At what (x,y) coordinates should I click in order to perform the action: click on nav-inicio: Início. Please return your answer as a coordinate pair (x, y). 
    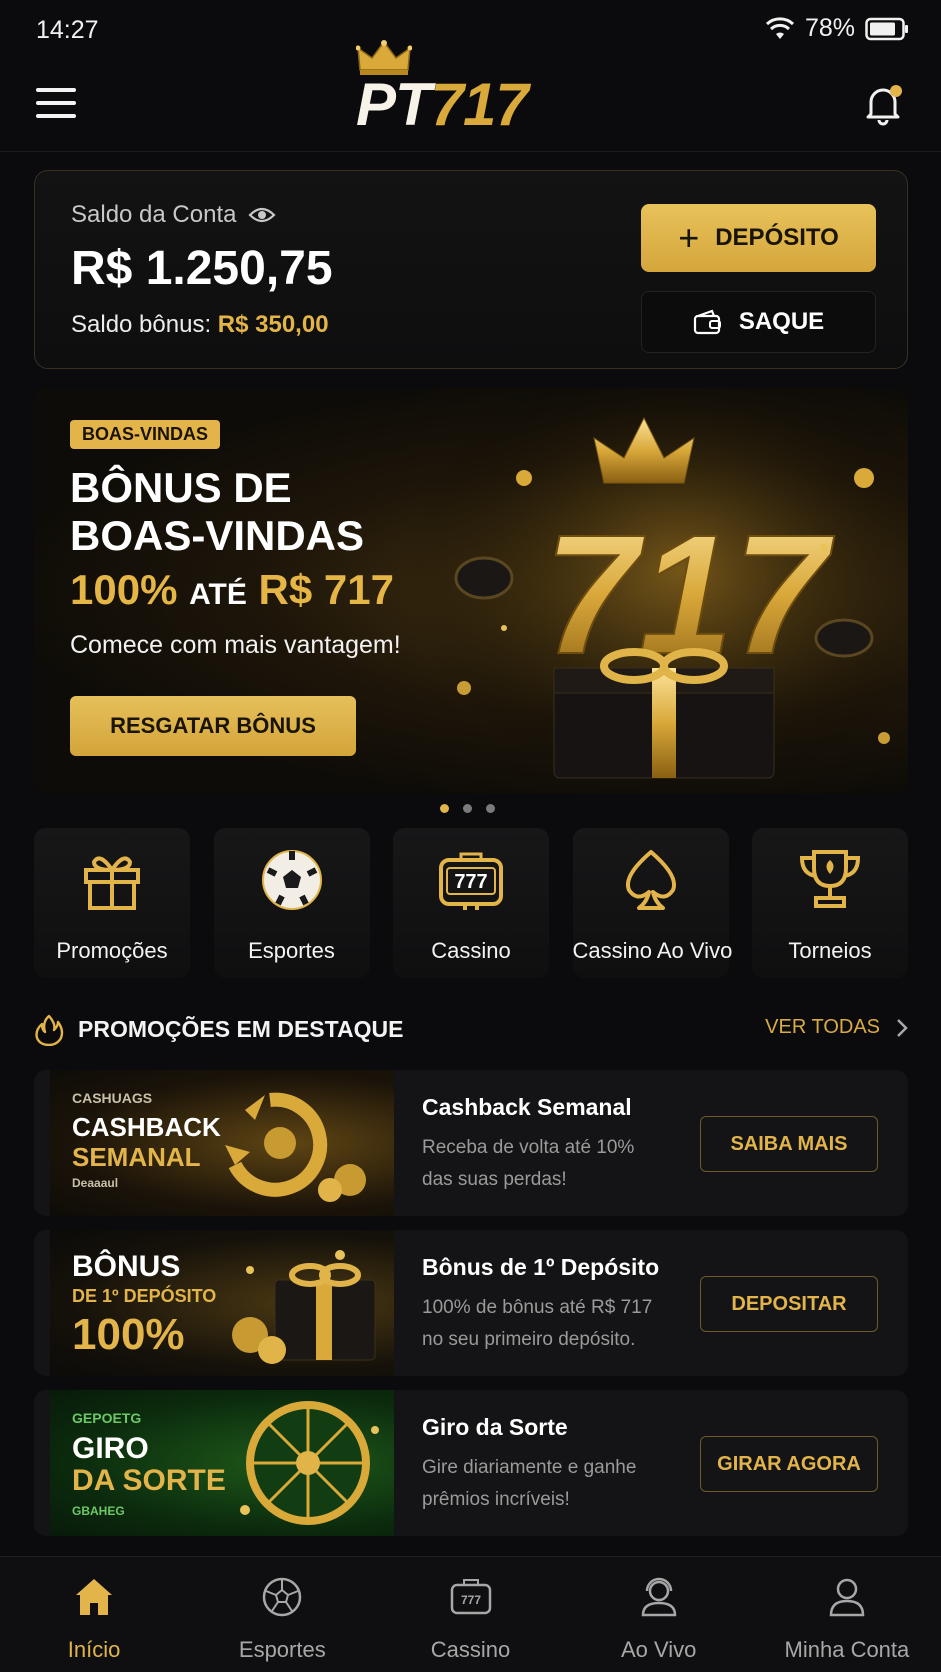
    Looking at the image, I should click on (94, 1614).